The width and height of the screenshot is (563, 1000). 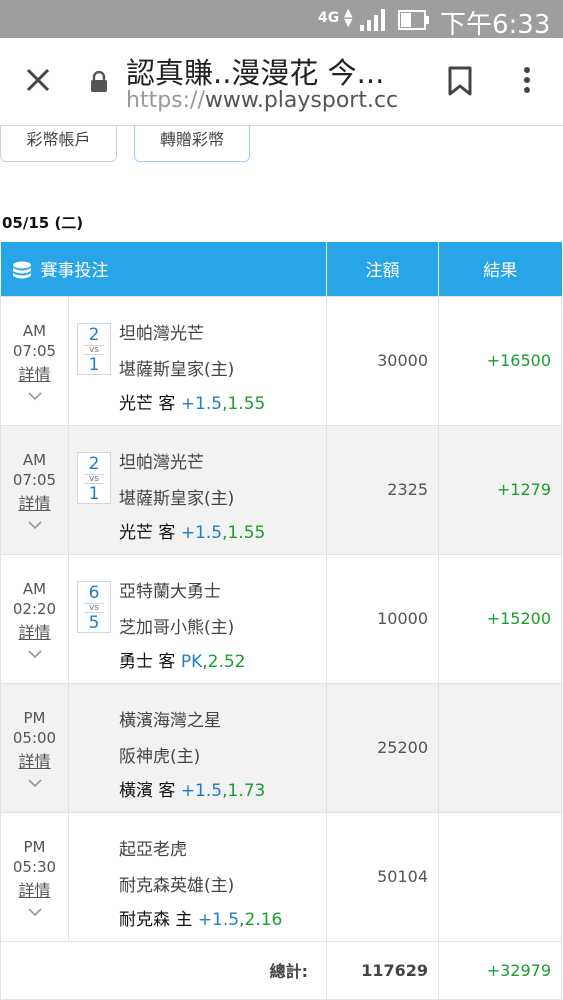 What do you see at coordinates (94, 463) in the screenshot?
I see `away-score: 2` at bounding box center [94, 463].